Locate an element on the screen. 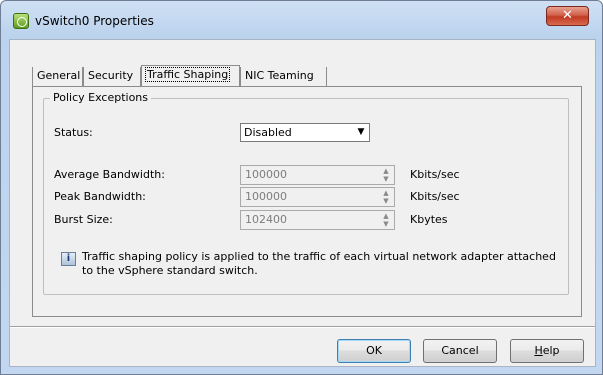  average-bandwidth-input: 100000 ▲ ▼ is located at coordinates (317, 175).